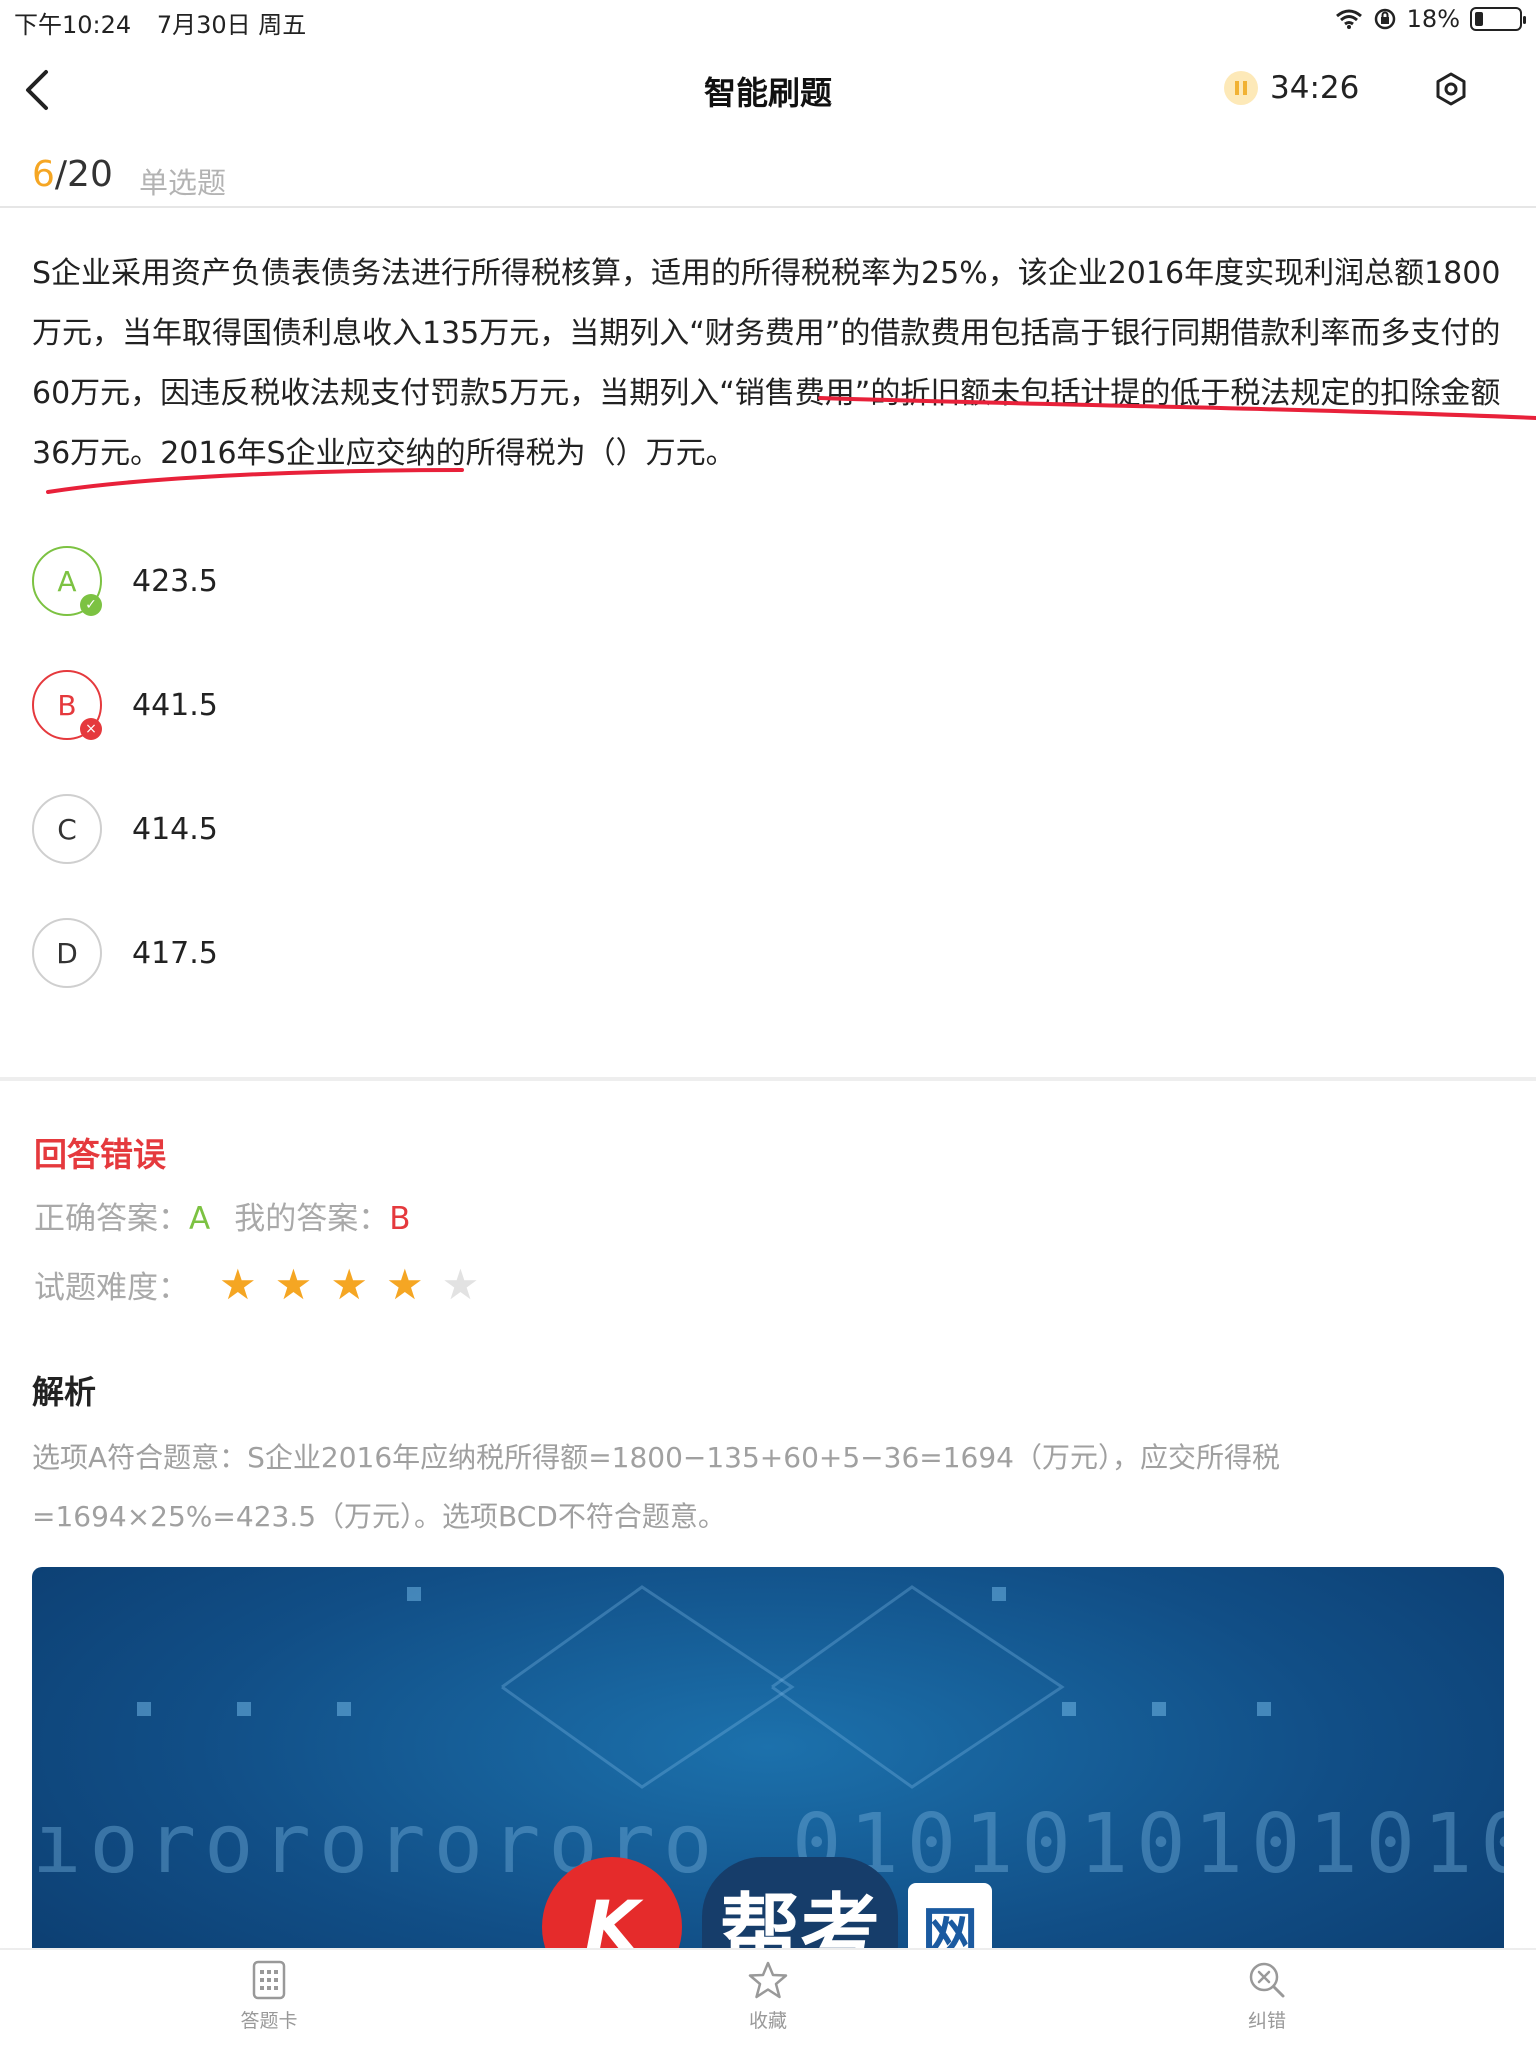 Image resolution: width=1536 pixels, height=2048 pixels. Describe the element at coordinates (175, 953) in the screenshot. I see `option-d-text: 417.5` at that location.